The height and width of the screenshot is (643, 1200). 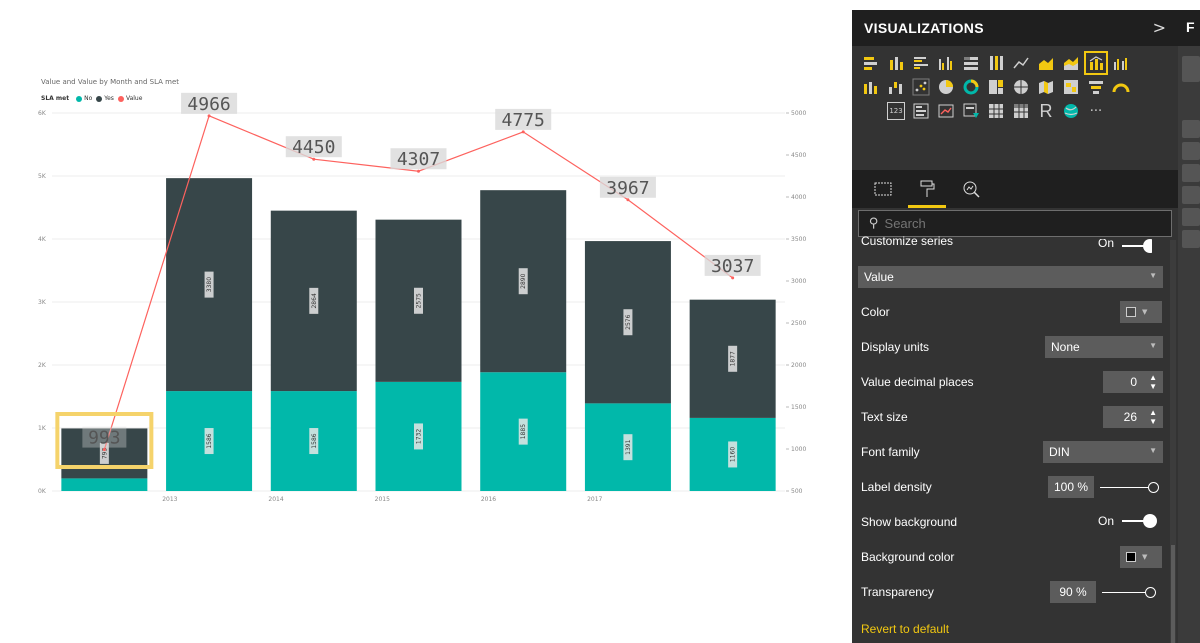 I want to click on collapse-pane-icon: >, so click(x=1159, y=27).